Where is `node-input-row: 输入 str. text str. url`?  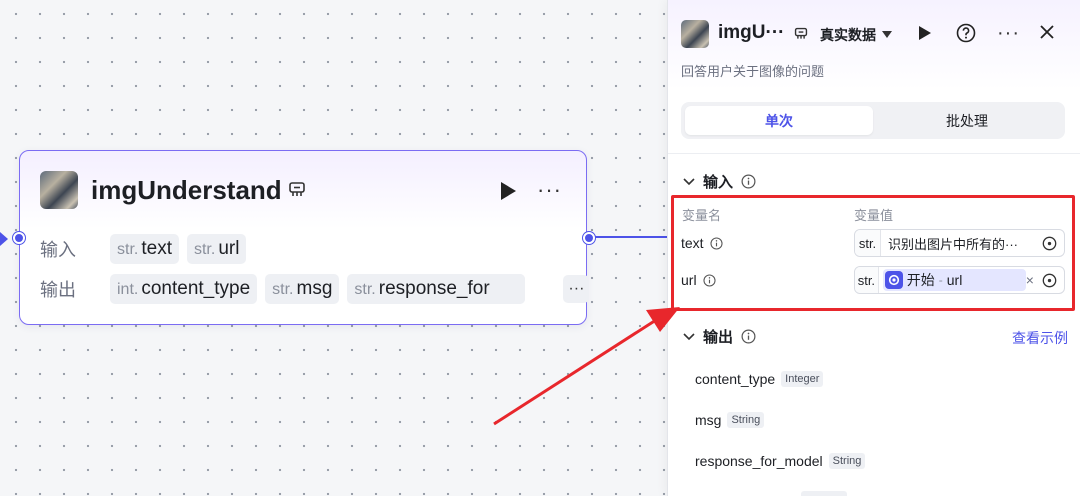
node-input-row: 输入 str. text str. url is located at coordinates (143, 249).